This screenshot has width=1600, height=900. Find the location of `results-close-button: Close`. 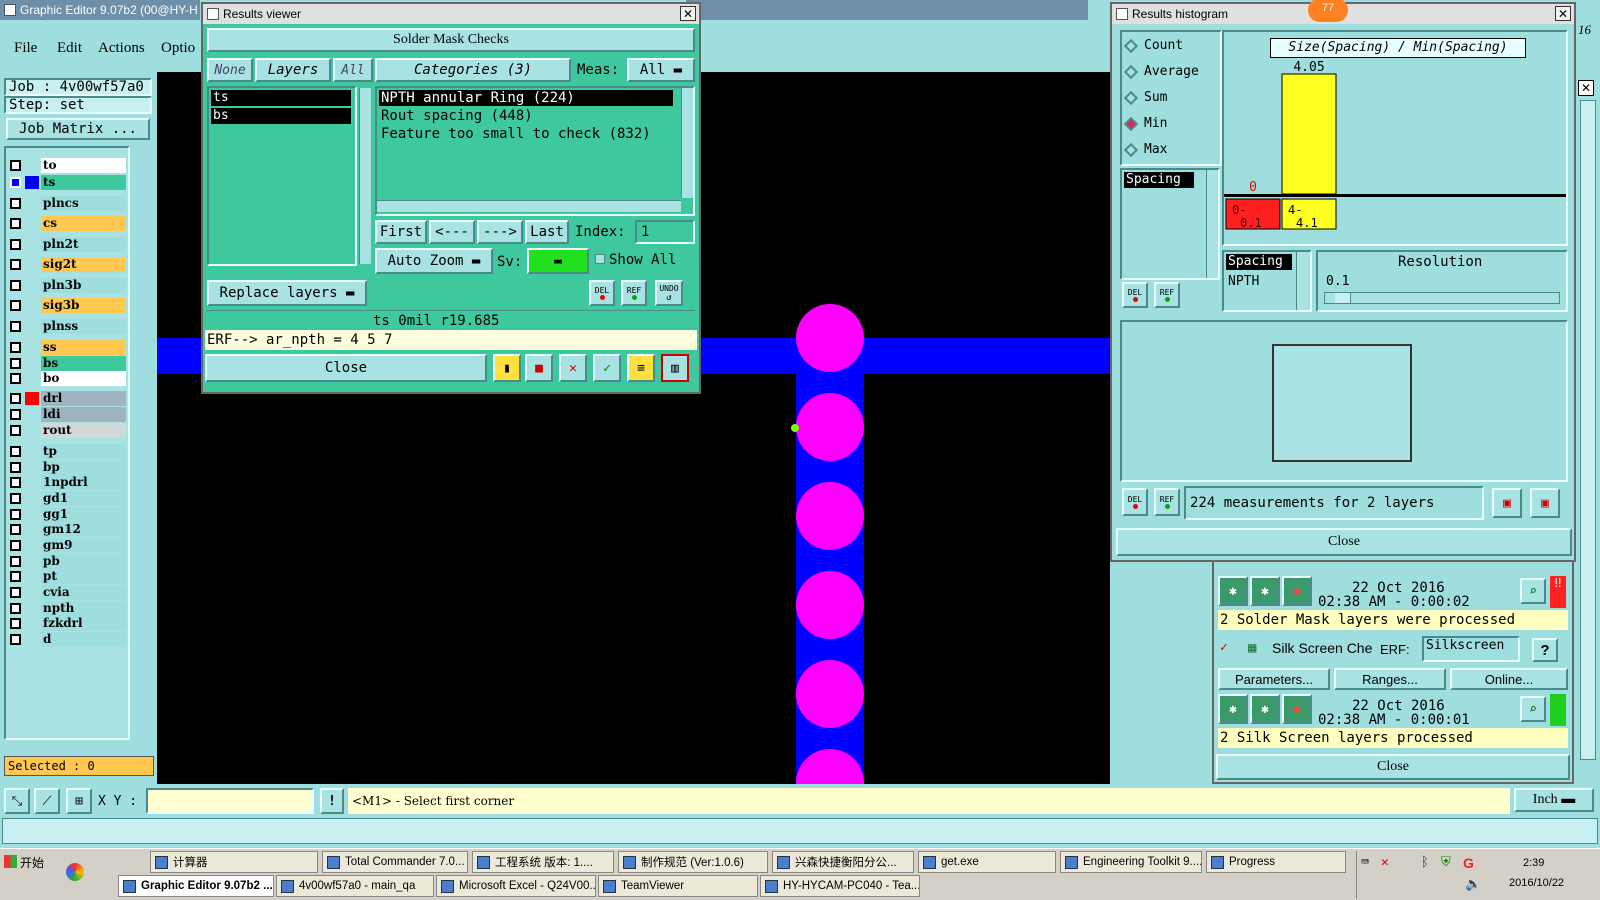

results-close-button: Close is located at coordinates (346, 368).